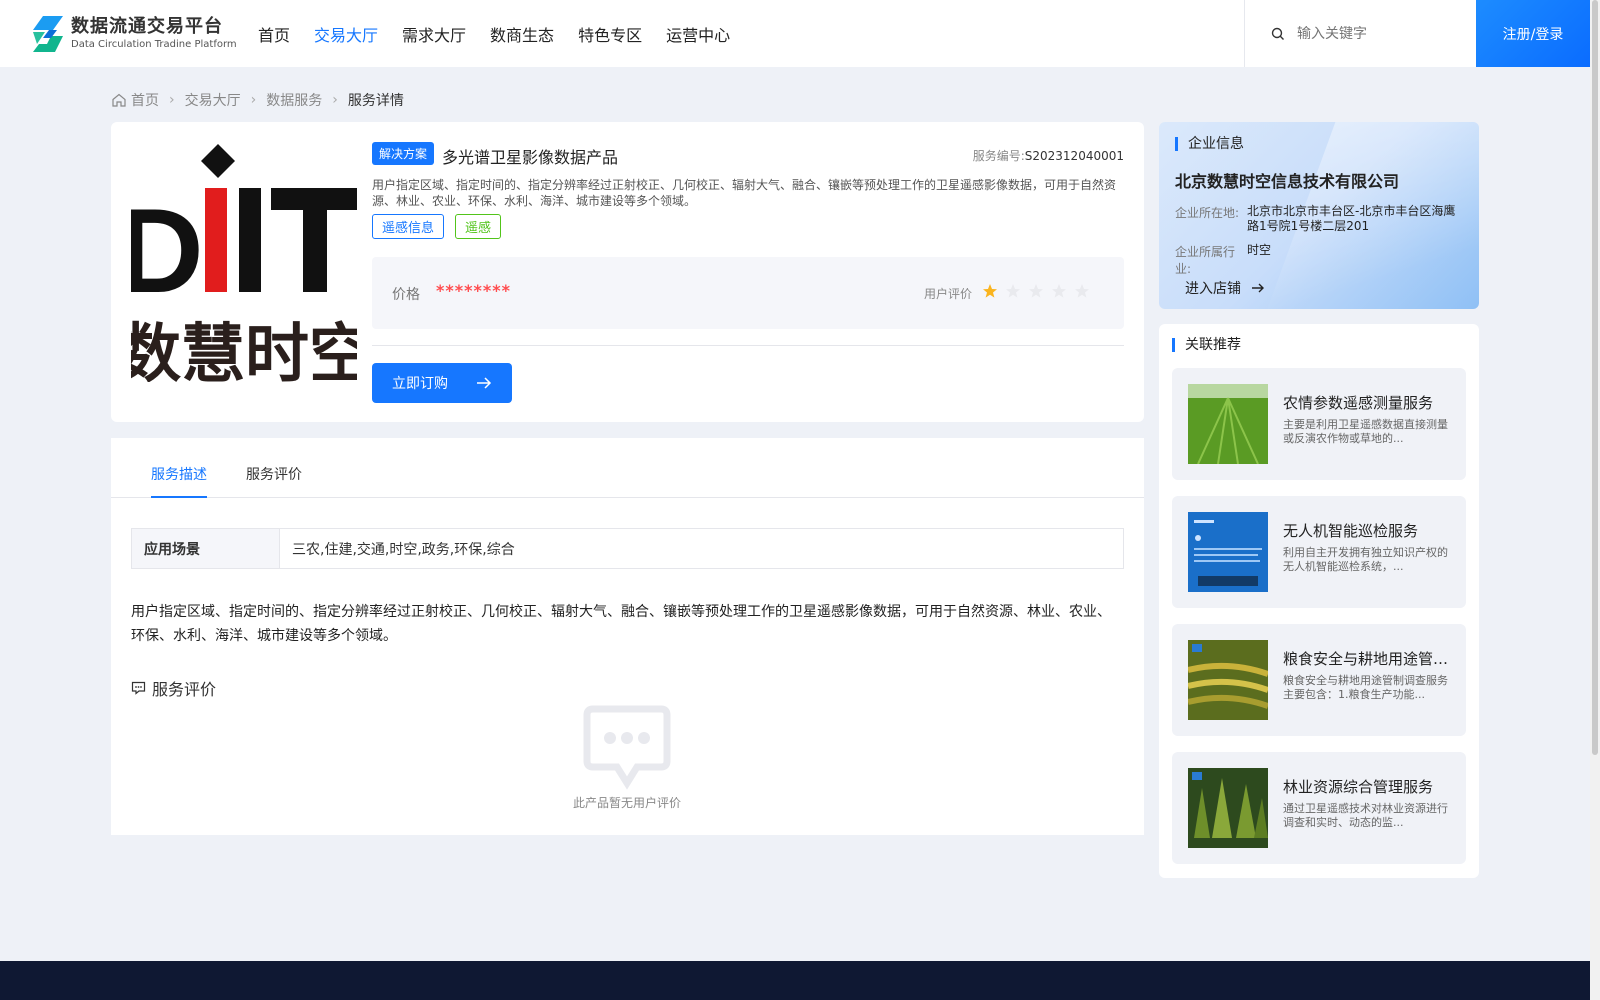 The height and width of the screenshot is (1000, 1600). Describe the element at coordinates (154, 44) in the screenshot. I see `logo-subtitle: Data Circulation Tradine Platform` at that location.